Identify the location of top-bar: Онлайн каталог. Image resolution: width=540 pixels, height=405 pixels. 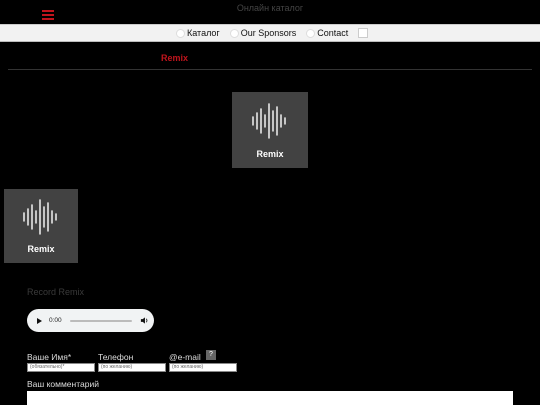
(270, 12).